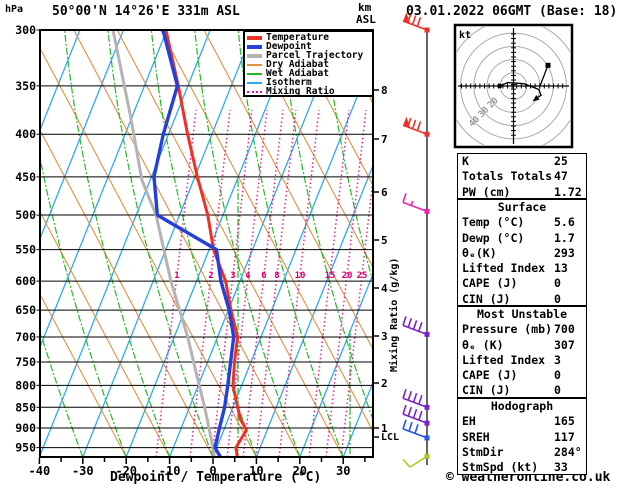  I want to click on table-row: Lifted Index 3, so click(522, 360).